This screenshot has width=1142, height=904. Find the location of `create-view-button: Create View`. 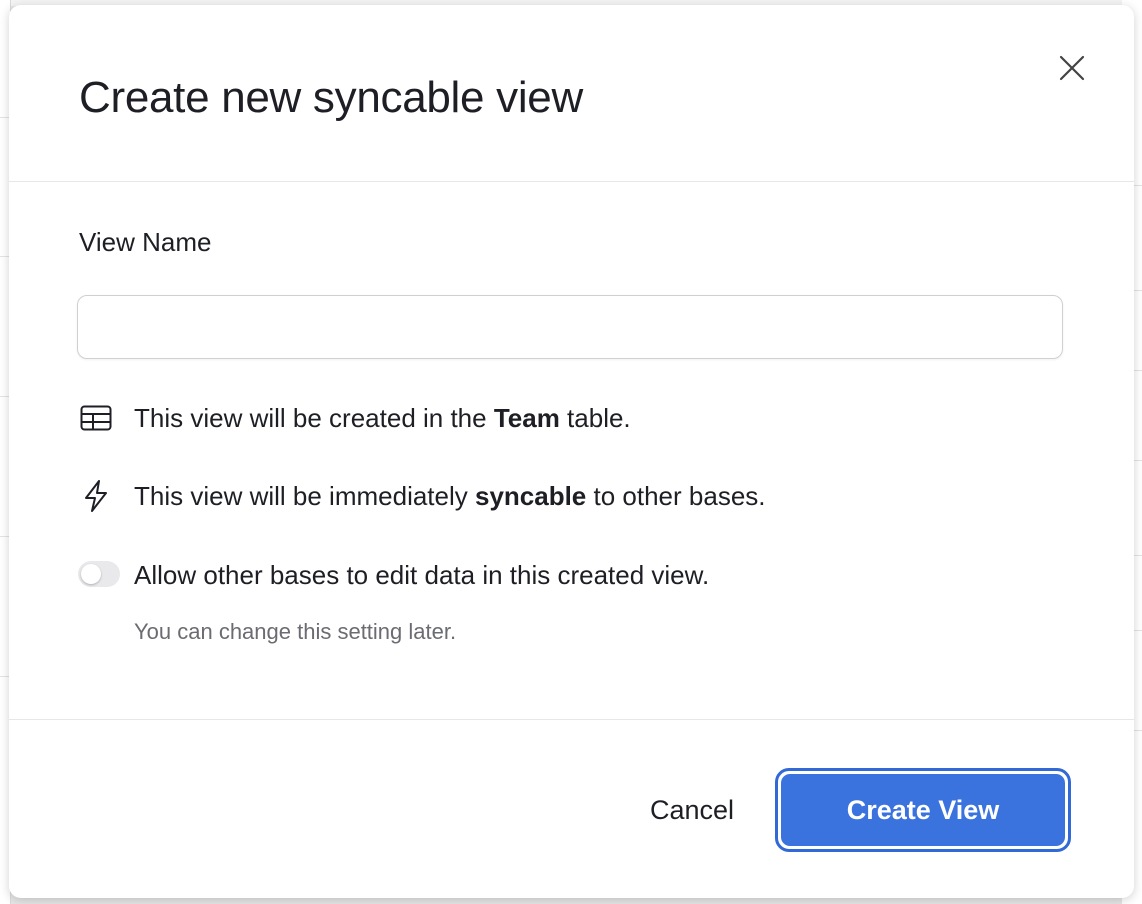

create-view-button: Create View is located at coordinates (923, 810).